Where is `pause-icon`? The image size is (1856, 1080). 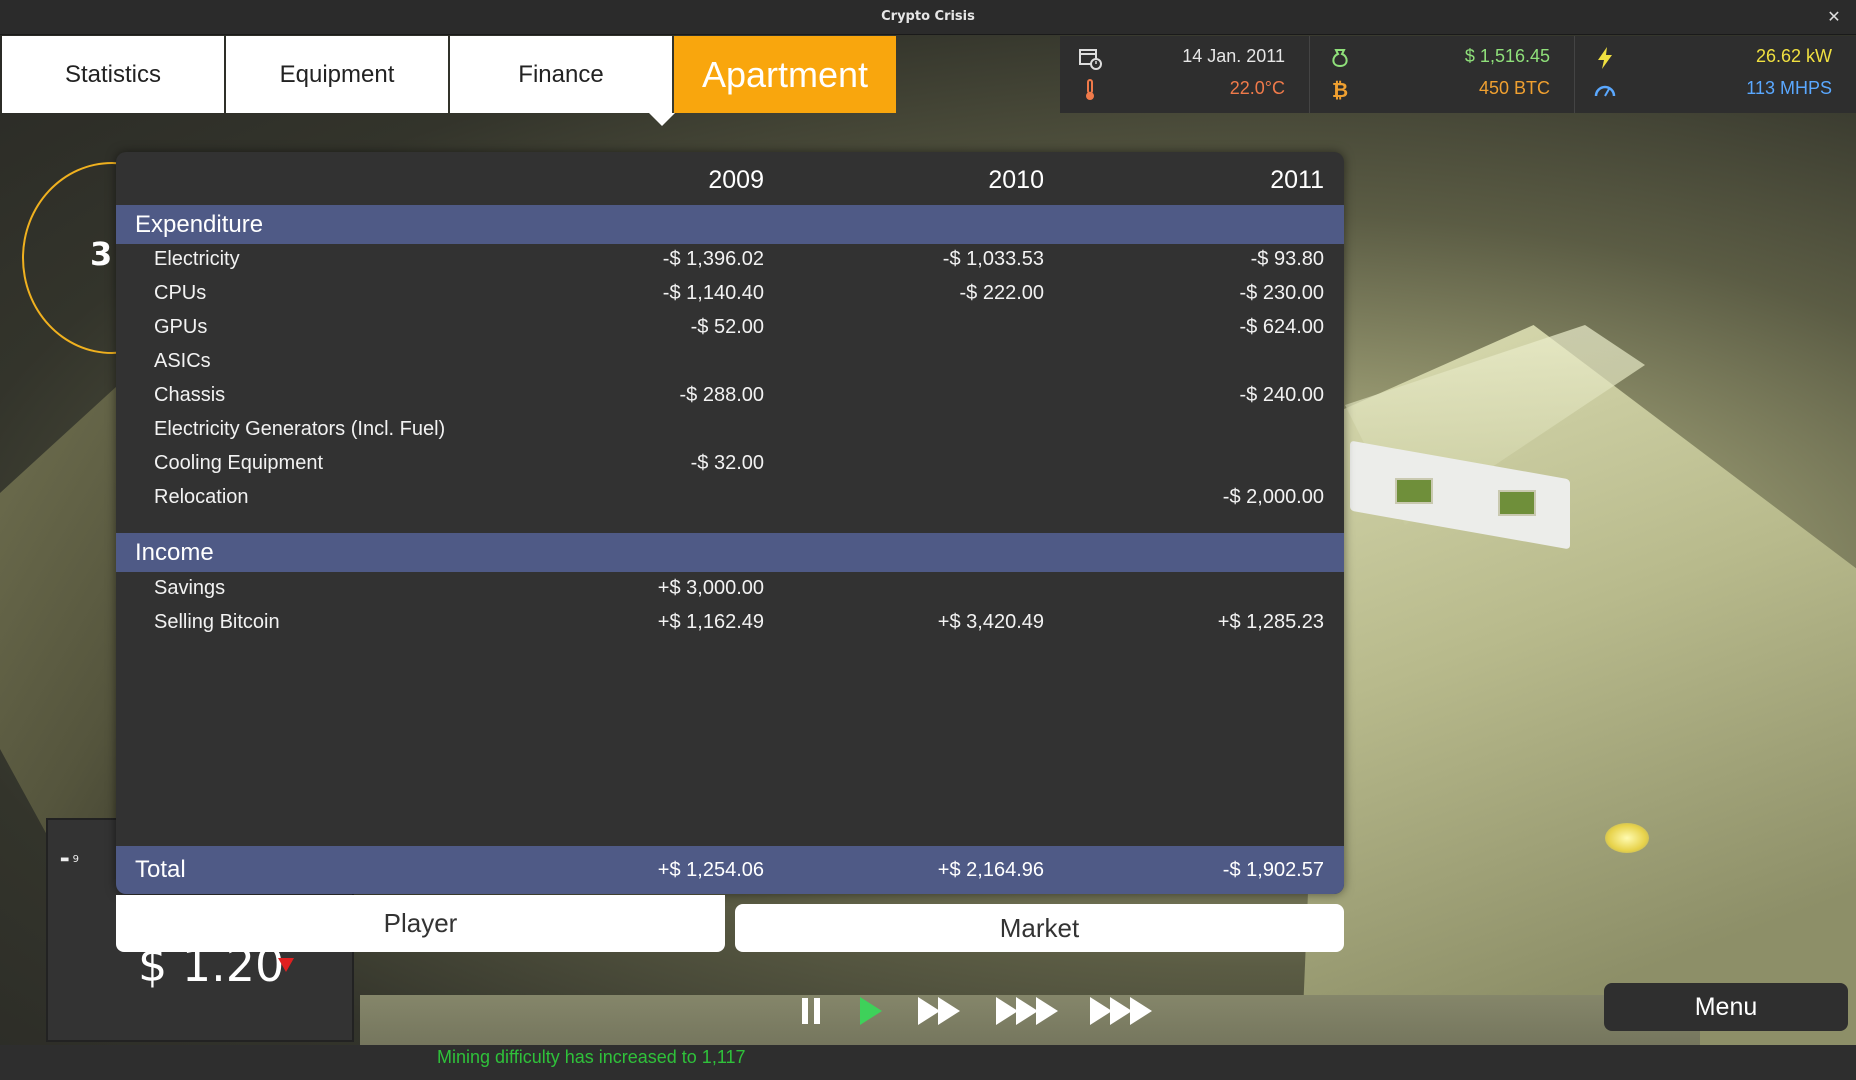 pause-icon is located at coordinates (812, 1010).